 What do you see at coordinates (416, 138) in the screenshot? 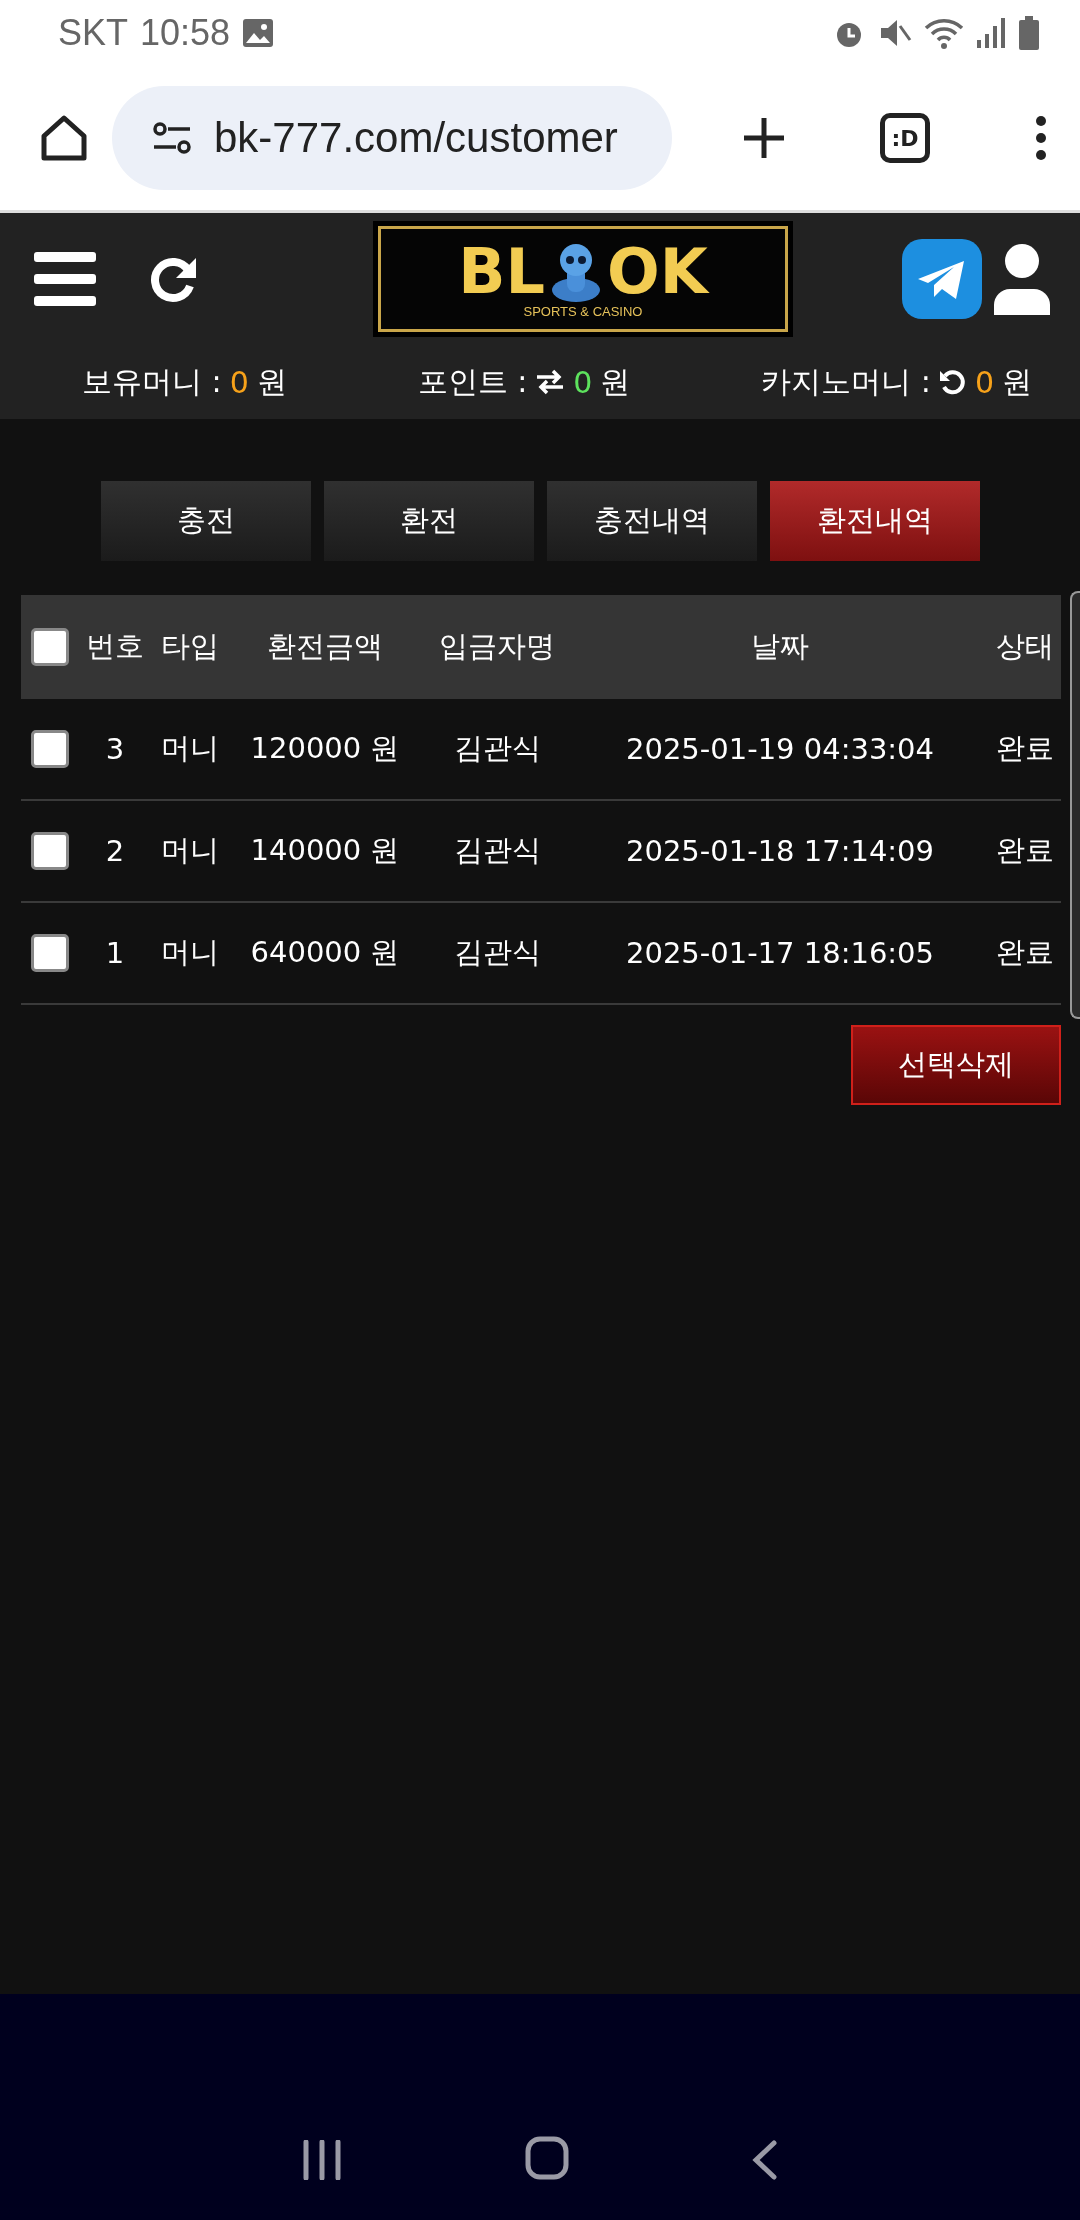
I see `url-text: bk-777.com/customer` at bounding box center [416, 138].